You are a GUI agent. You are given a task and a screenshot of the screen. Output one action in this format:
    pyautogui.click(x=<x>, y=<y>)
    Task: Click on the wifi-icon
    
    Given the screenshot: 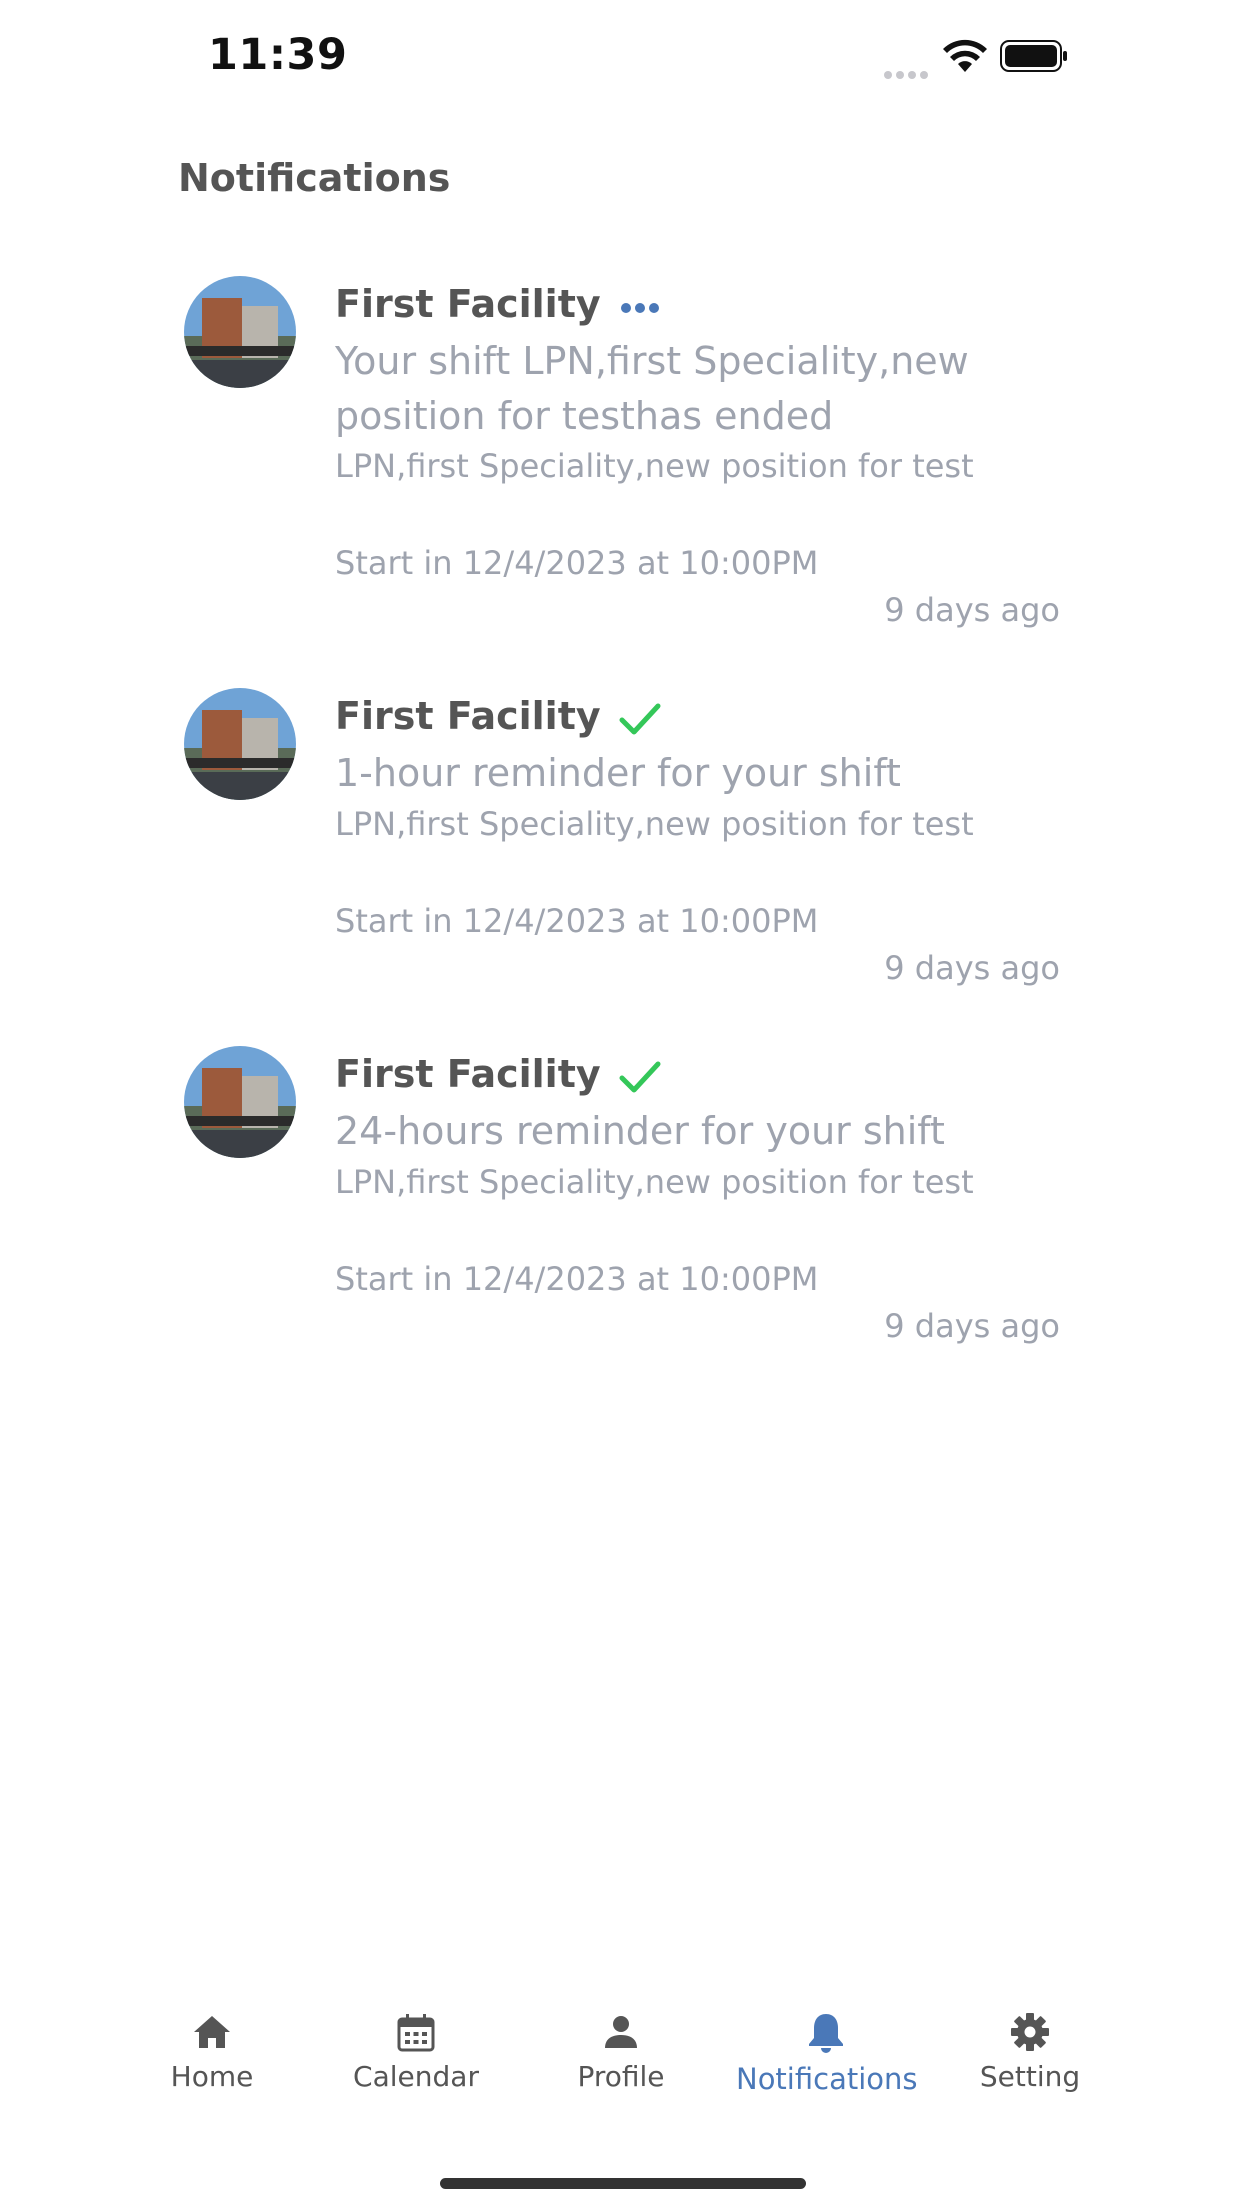 What is the action you would take?
    pyautogui.click(x=965, y=55)
    